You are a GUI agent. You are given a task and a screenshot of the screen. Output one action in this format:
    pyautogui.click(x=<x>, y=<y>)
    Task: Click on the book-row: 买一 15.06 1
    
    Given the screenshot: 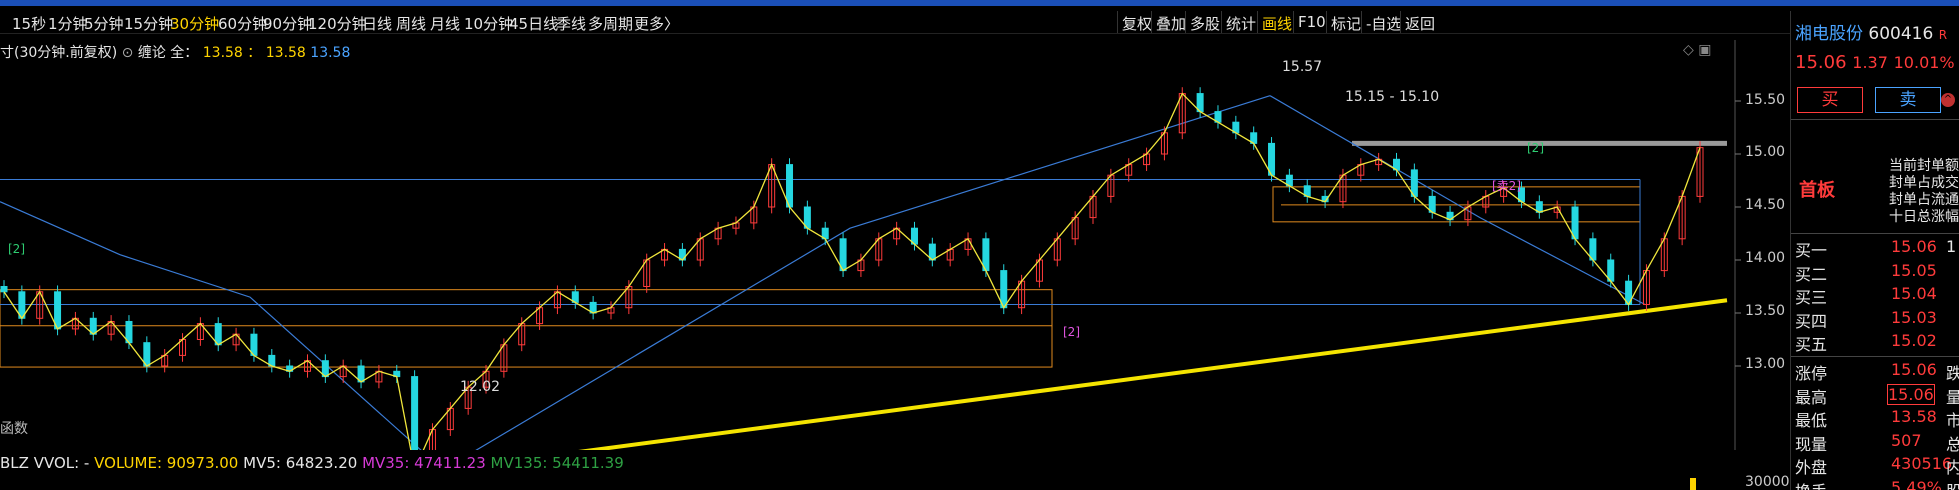 What is the action you would take?
    pyautogui.click(x=1875, y=248)
    